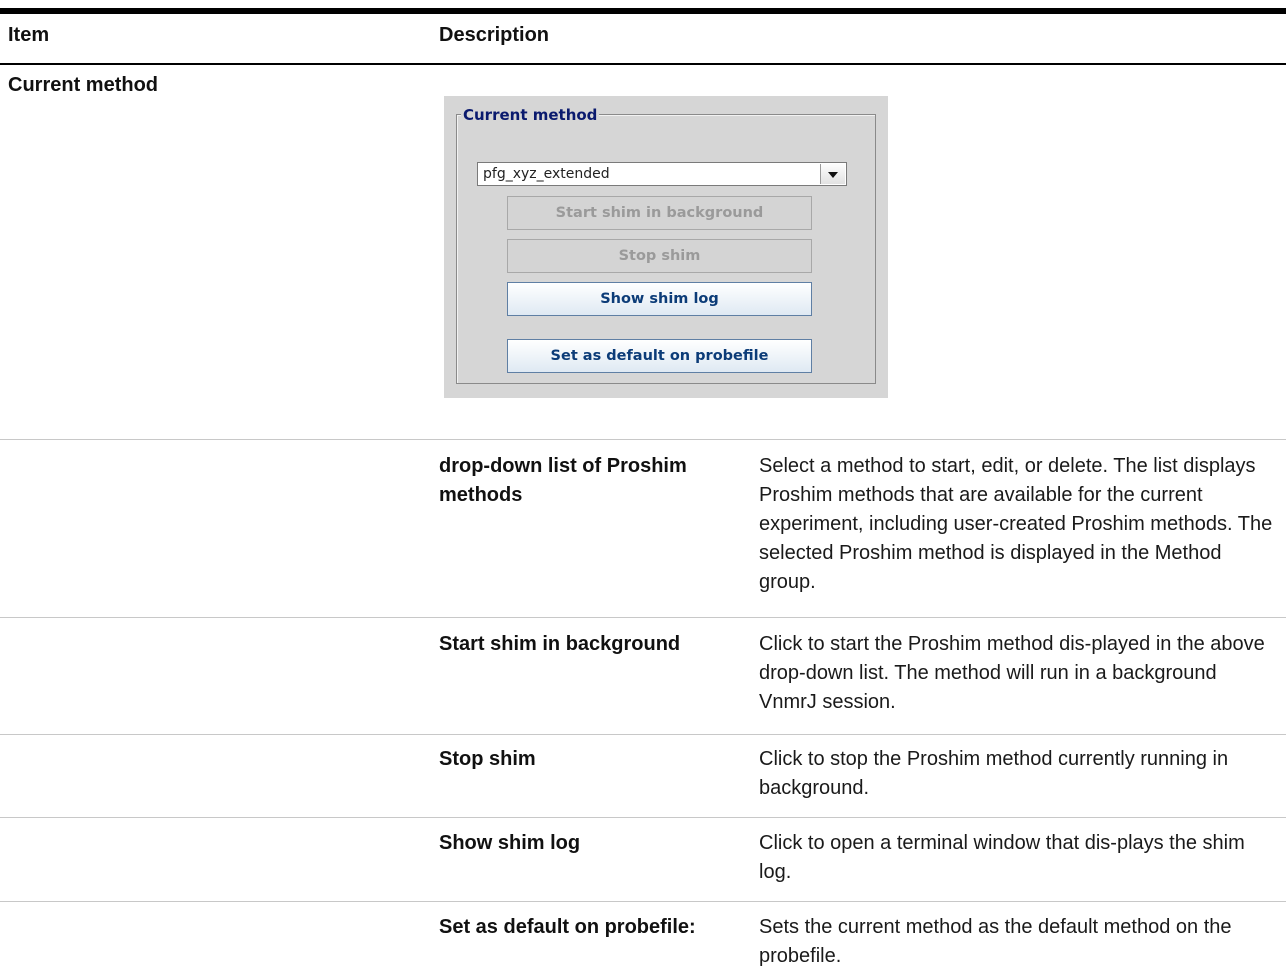 The width and height of the screenshot is (1286, 974). Describe the element at coordinates (643, 11) in the screenshot. I see `top-rule` at that location.